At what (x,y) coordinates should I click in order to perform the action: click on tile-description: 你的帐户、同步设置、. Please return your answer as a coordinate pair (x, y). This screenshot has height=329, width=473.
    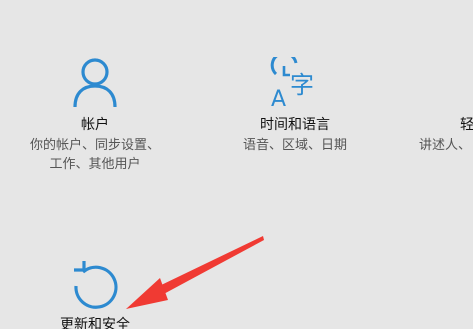
    Looking at the image, I should click on (94, 145).